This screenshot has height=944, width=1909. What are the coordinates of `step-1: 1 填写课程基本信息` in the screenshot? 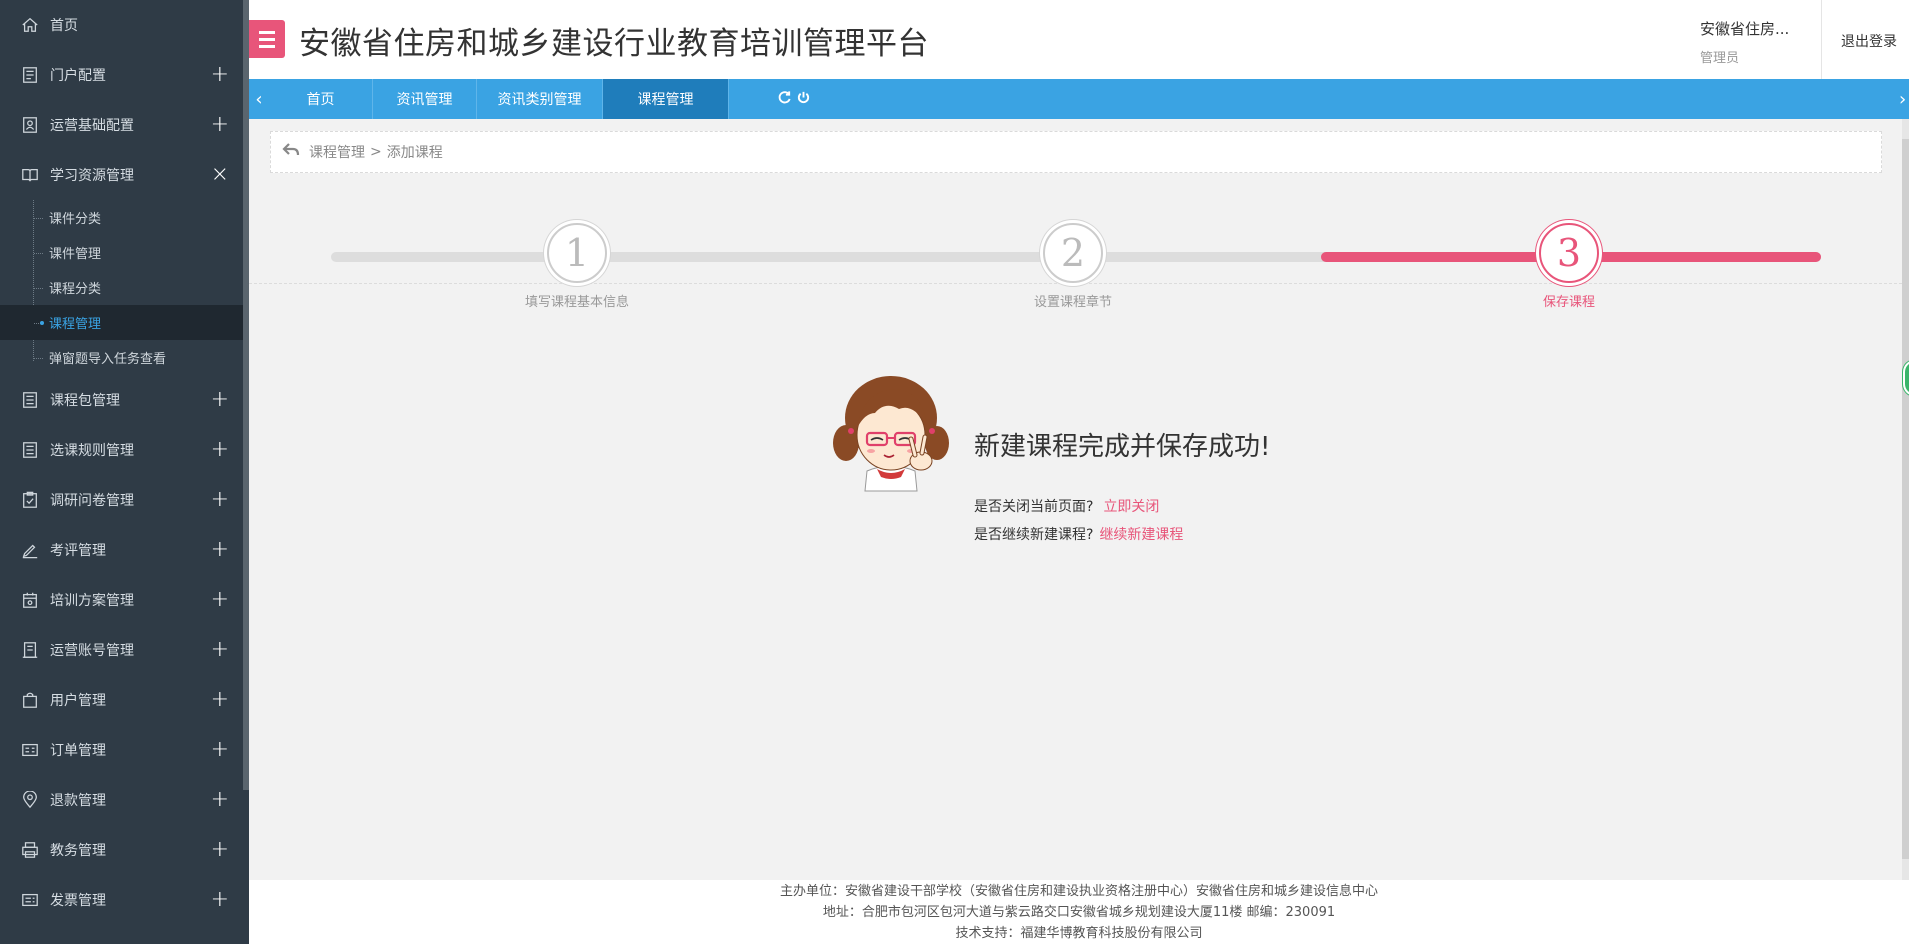 It's located at (577, 266).